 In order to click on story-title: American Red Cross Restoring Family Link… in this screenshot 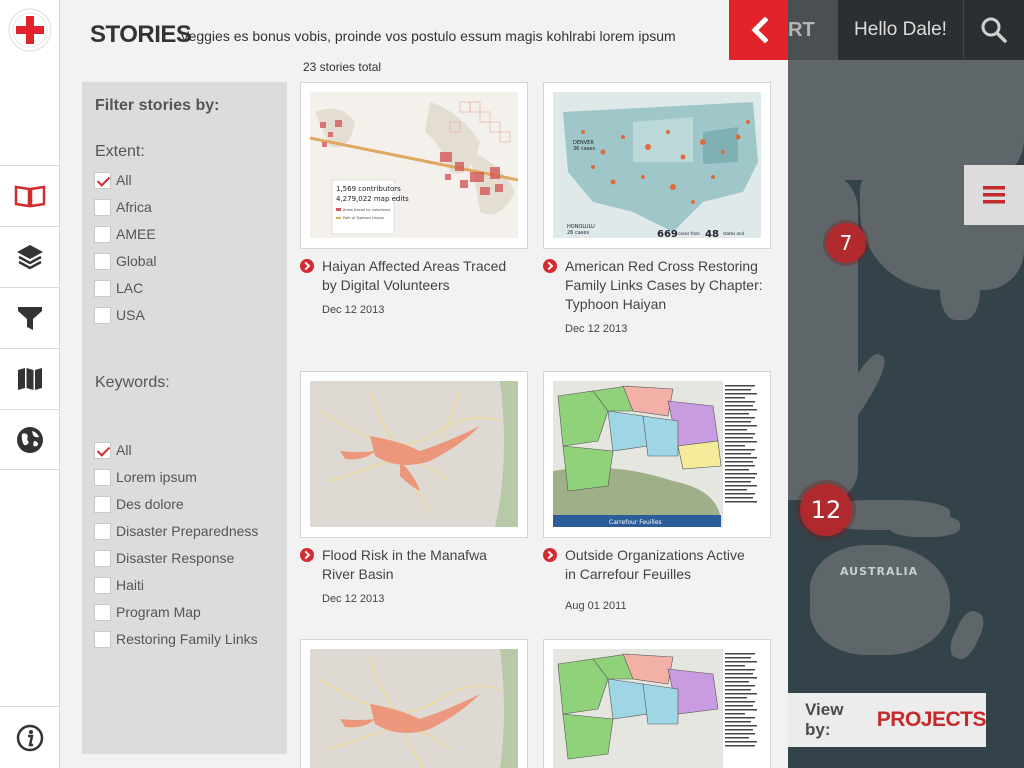, I will do `click(664, 285)`.